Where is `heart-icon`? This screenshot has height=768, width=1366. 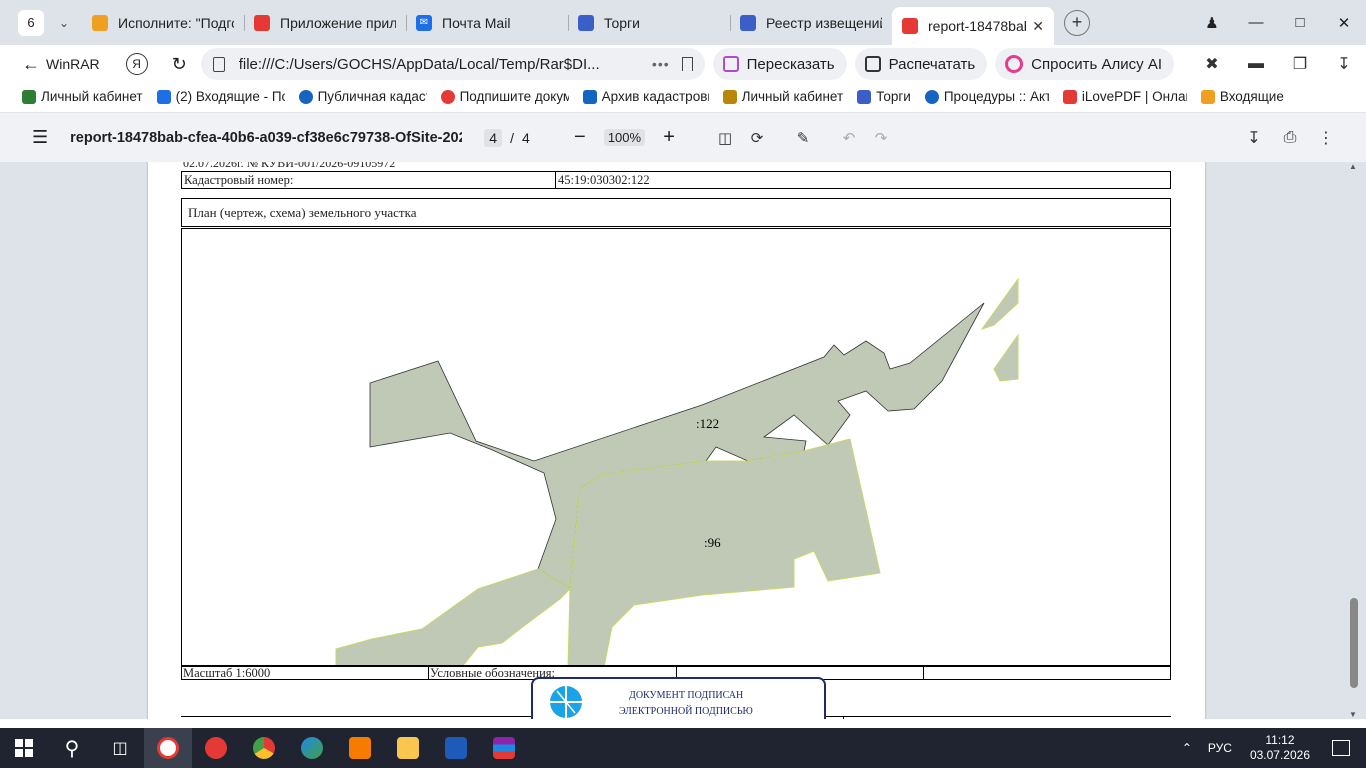 heart-icon is located at coordinates (1069, 96).